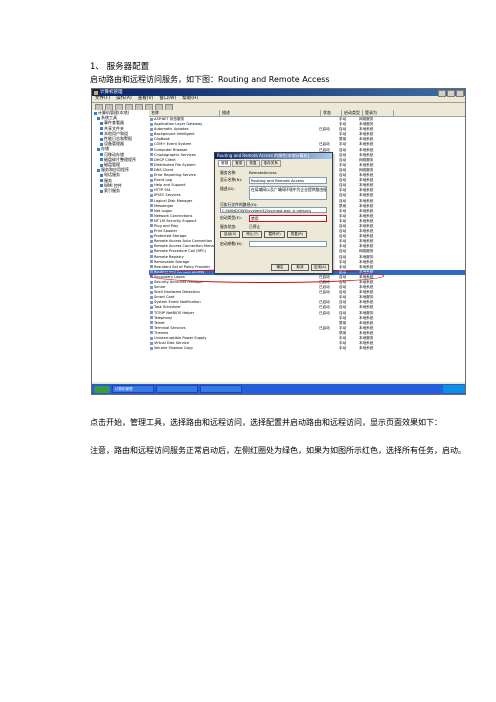 Image resolution: width=496 pixels, height=702 pixels. What do you see at coordinates (252, 234) in the screenshot?
I see `stop-button: 停止(T)` at bounding box center [252, 234].